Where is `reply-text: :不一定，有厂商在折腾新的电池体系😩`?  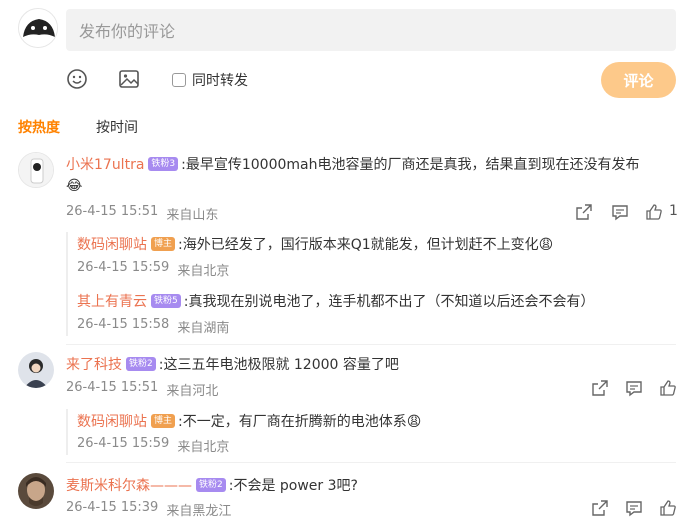
reply-text: :不一定，有厂商在折腾新的电池体系😩 is located at coordinates (300, 422).